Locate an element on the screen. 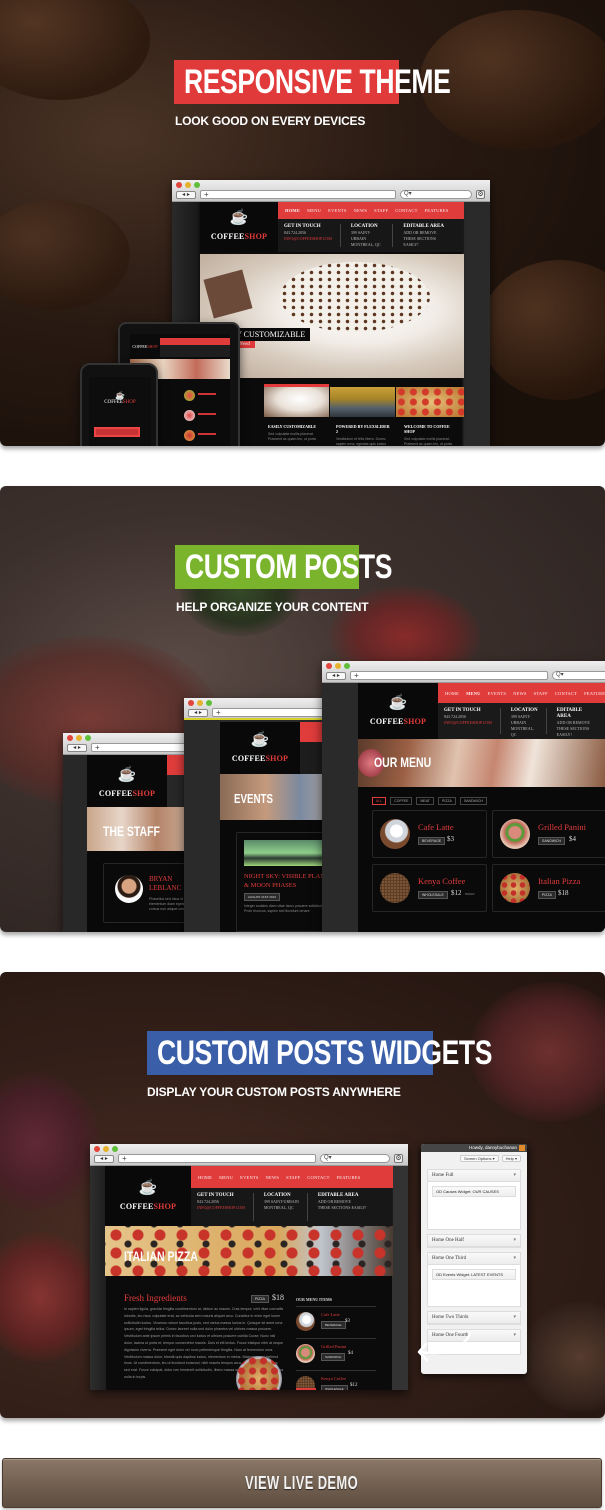  menu-item-name: Grilled Panini is located at coordinates (562, 827).